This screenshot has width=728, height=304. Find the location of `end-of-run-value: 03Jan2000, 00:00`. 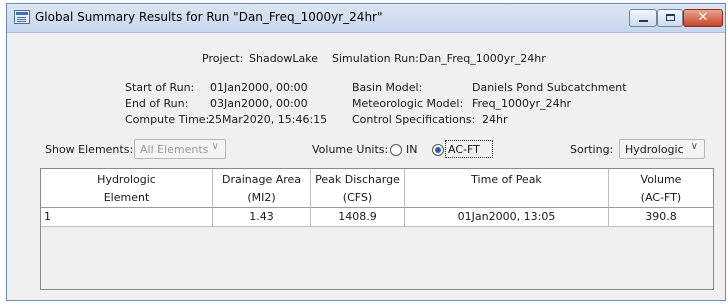

end-of-run-value: 03Jan2000, 00:00 is located at coordinates (259, 103).